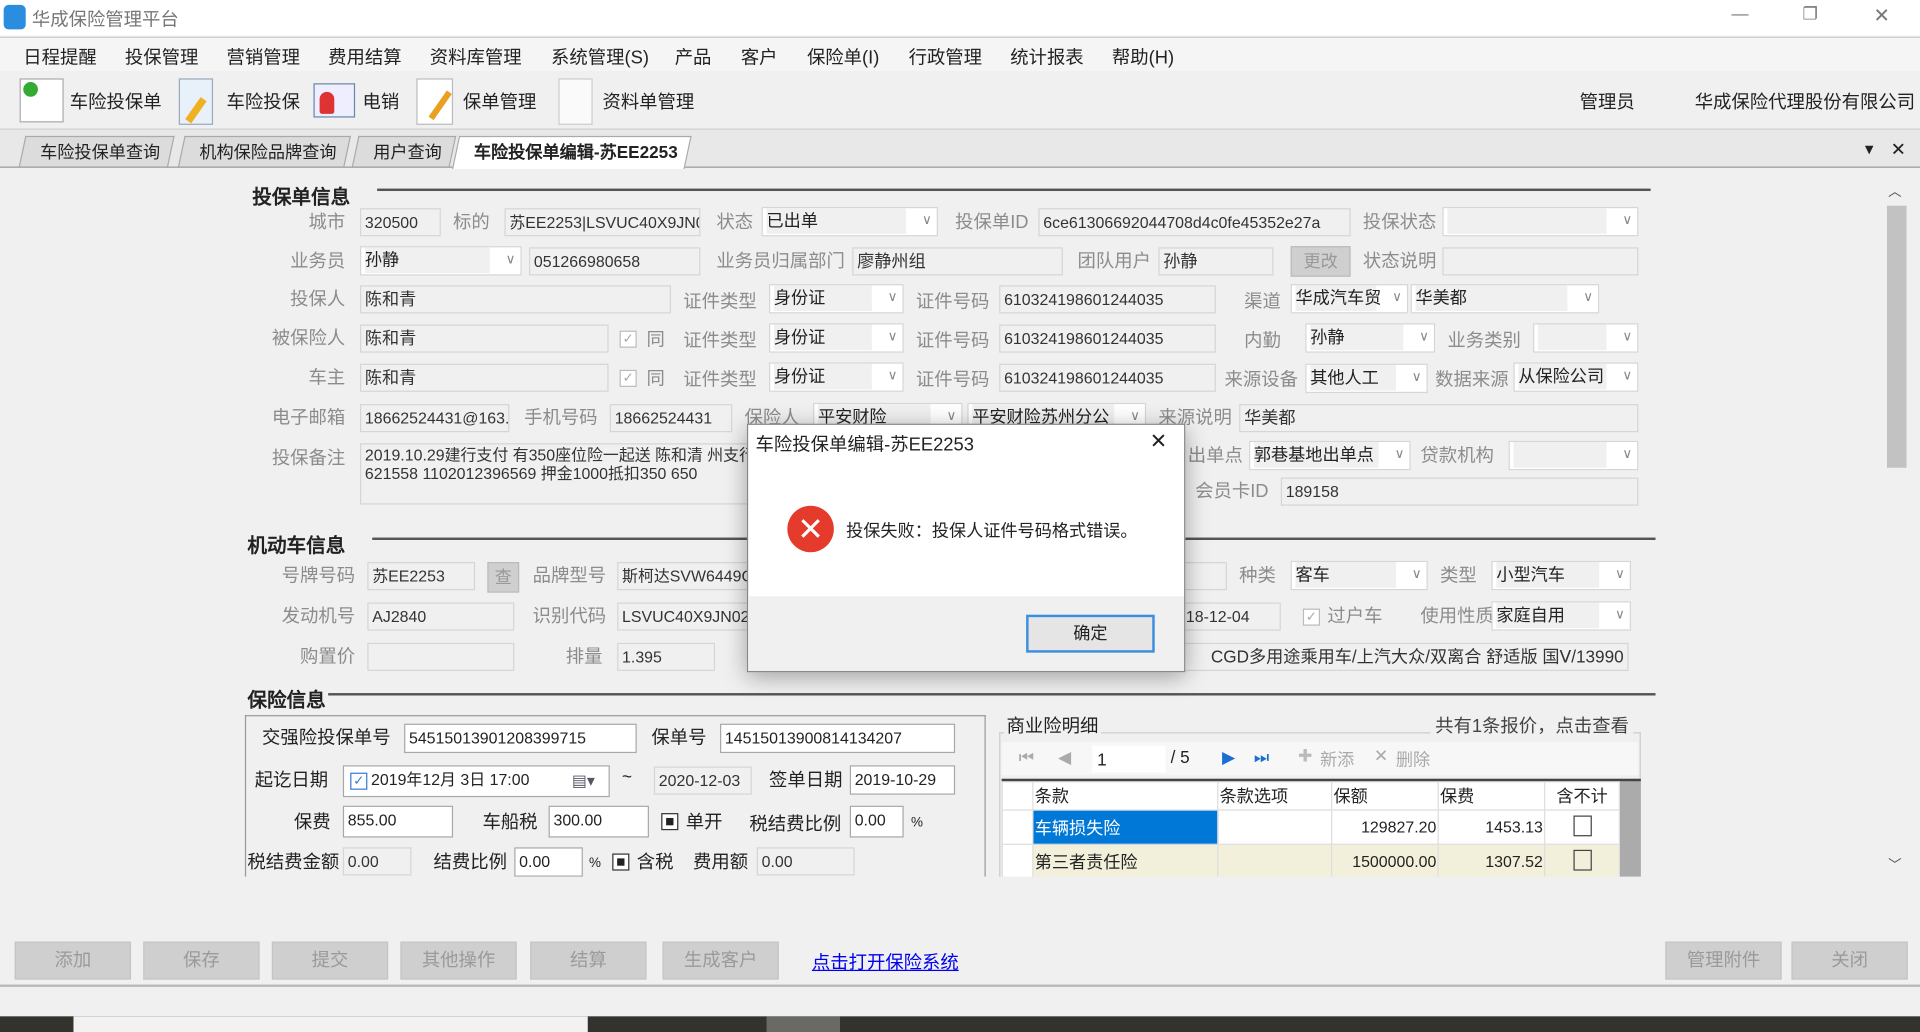 The image size is (1920, 1032). Describe the element at coordinates (1573, 455) in the screenshot. I see `loan-select: ∨` at that location.